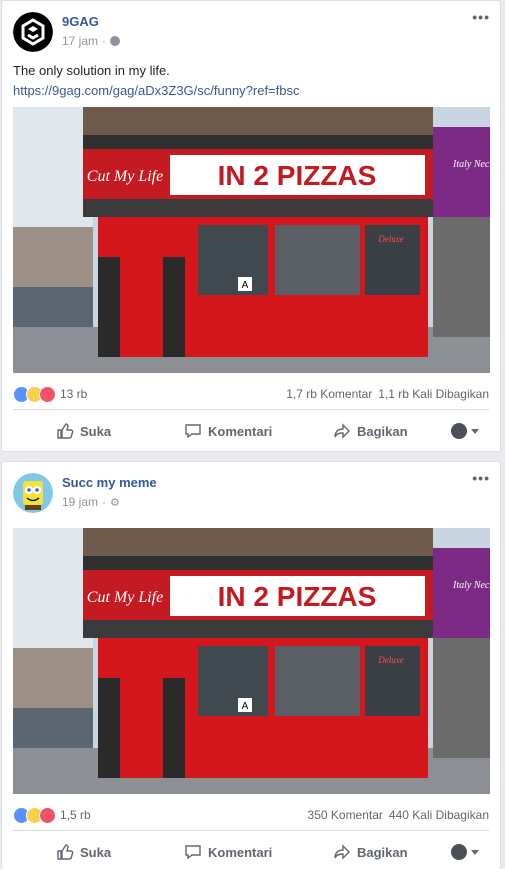  What do you see at coordinates (73, 394) in the screenshot?
I see `reactions-count: 13 rb` at bounding box center [73, 394].